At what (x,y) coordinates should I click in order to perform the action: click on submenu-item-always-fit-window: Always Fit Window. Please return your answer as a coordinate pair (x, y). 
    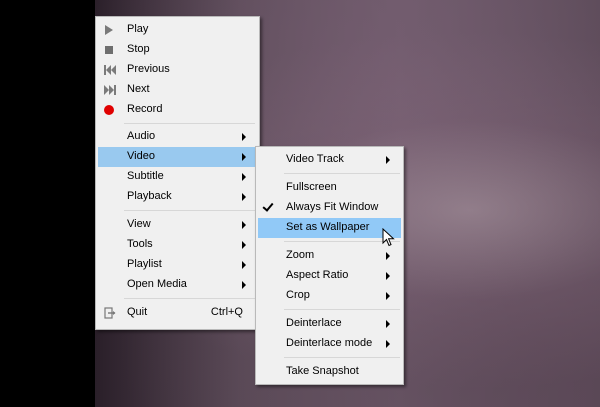
    Looking at the image, I should click on (329, 208).